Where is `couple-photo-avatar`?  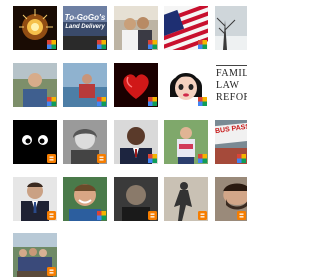
couple-photo-avatar is located at coordinates (136, 28).